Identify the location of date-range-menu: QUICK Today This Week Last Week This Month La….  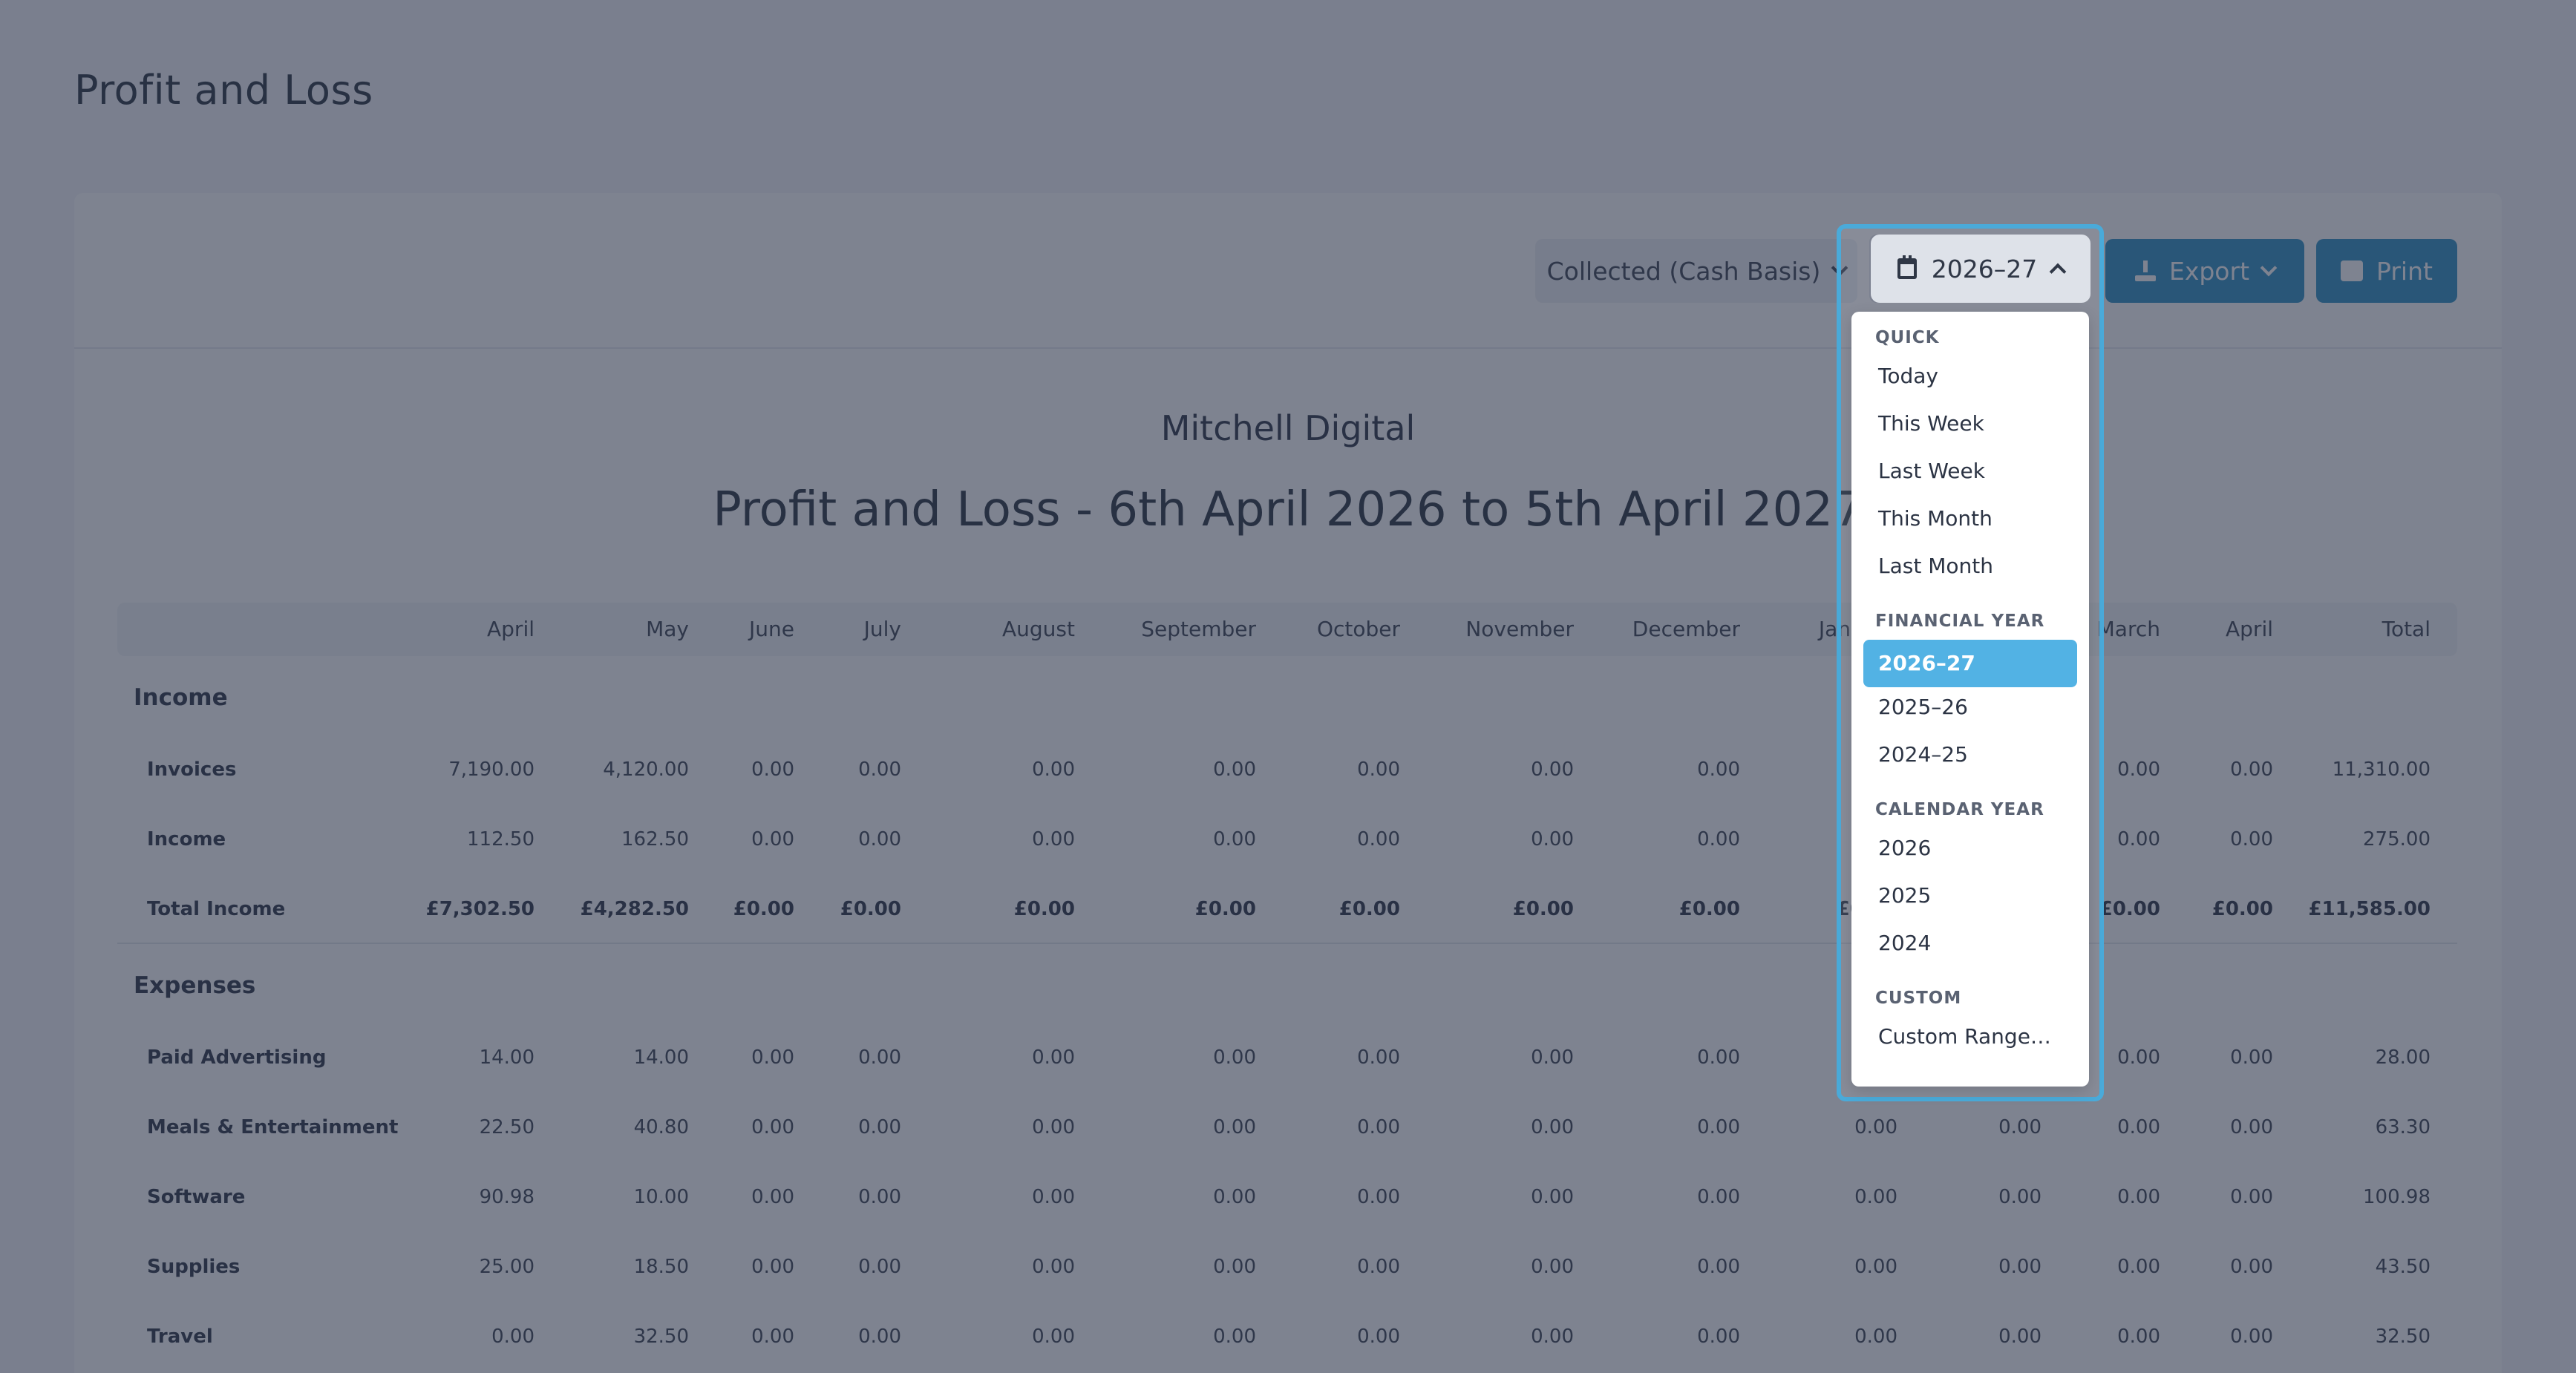
(1970, 699).